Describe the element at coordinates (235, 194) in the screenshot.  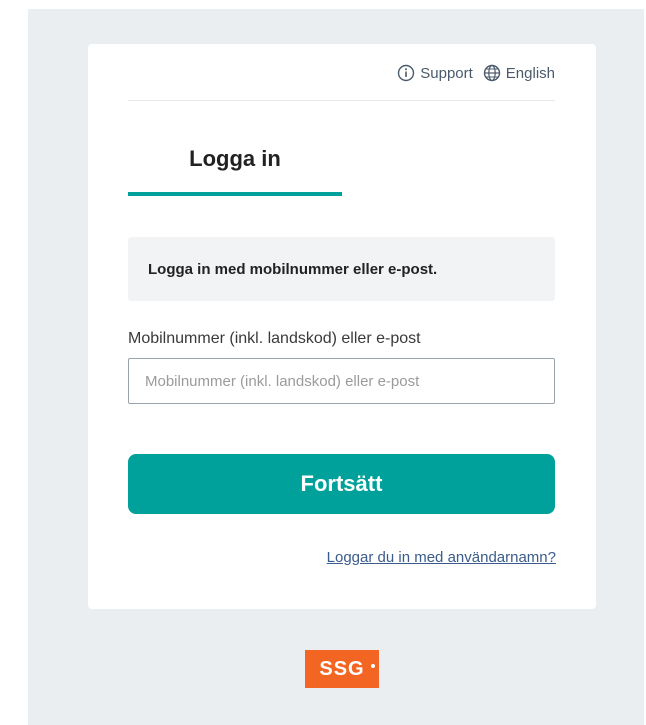
I see `active-tab-indicator` at that location.